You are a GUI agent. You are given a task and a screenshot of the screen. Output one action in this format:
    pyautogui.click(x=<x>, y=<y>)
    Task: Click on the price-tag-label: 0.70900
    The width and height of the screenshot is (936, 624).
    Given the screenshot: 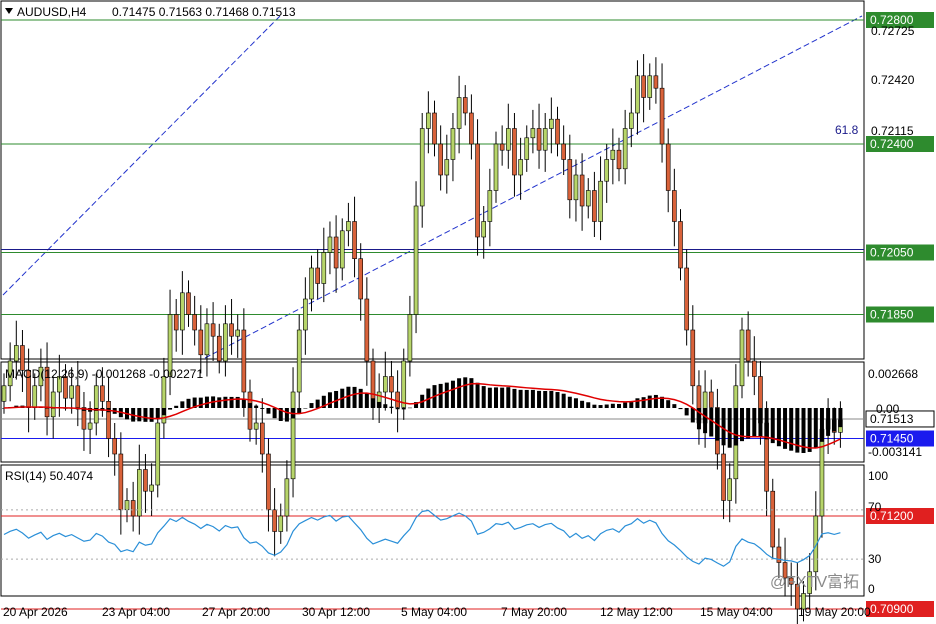 What is the action you would take?
    pyautogui.click(x=892, y=609)
    